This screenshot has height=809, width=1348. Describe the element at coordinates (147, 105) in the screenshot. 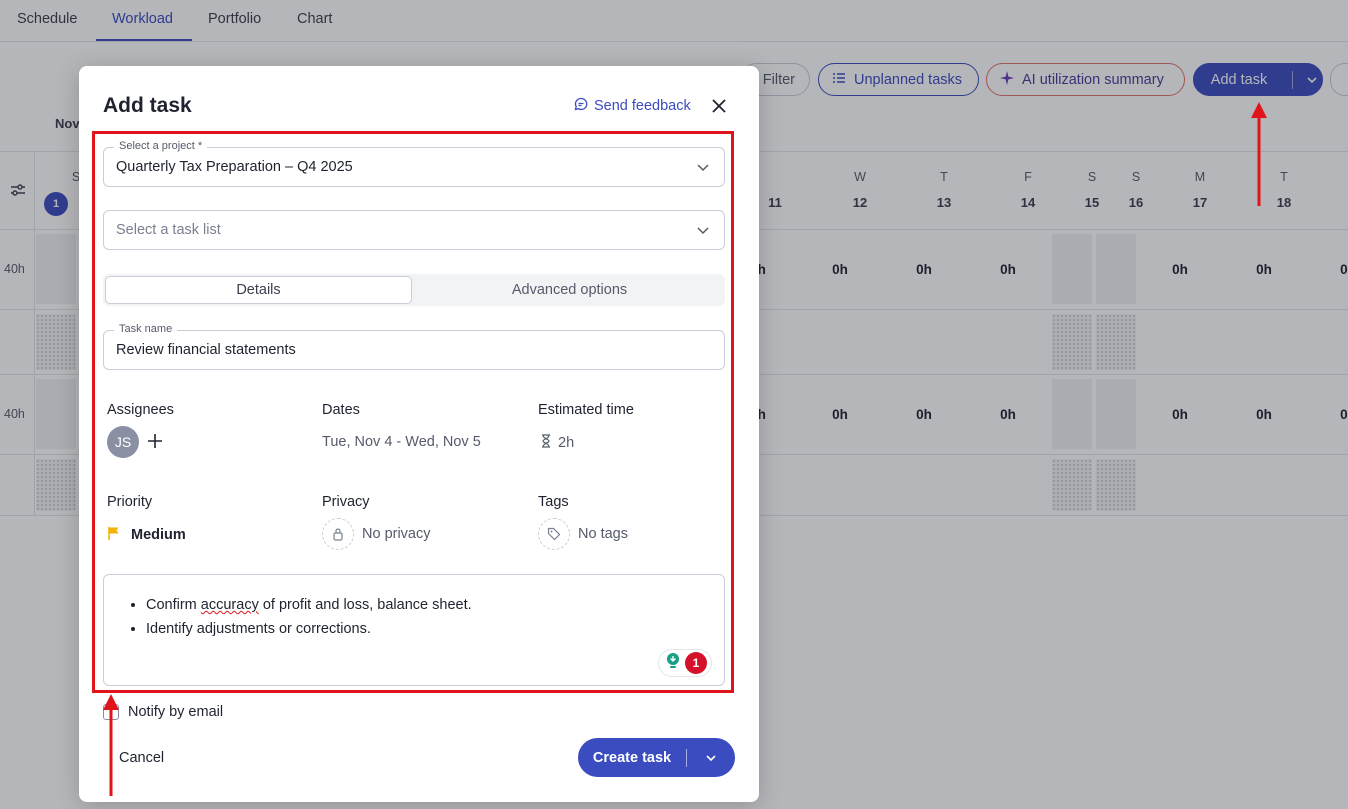

I see `dialog-title: Add task` at that location.